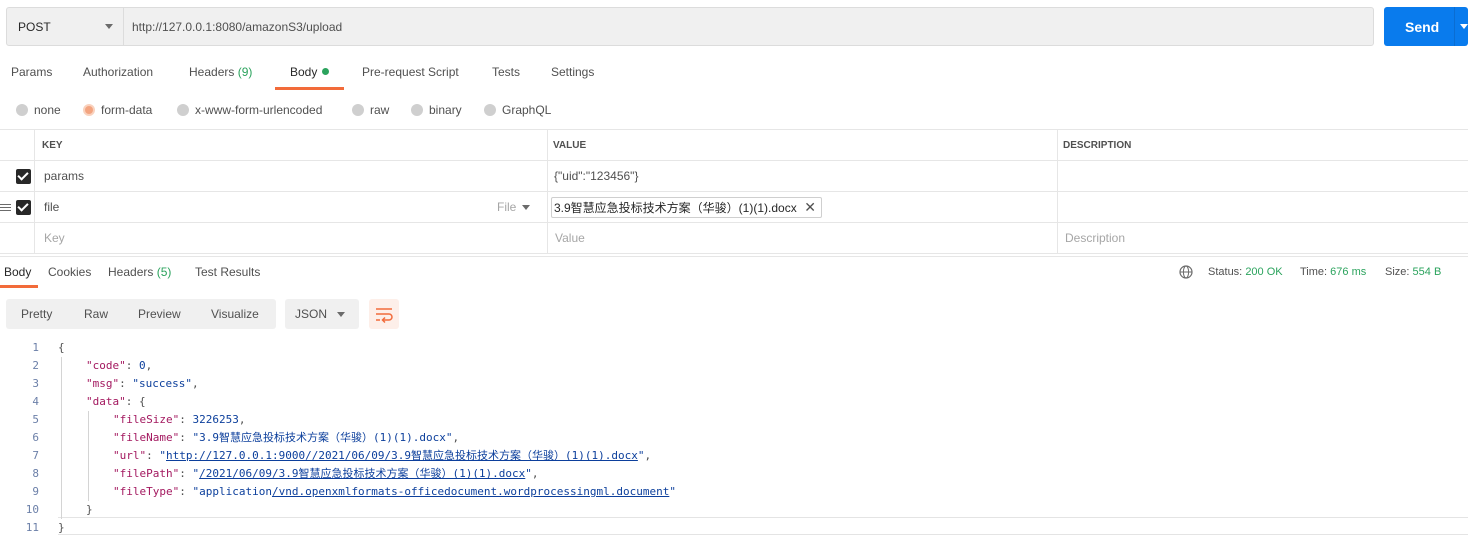 This screenshot has width=1468, height=538. What do you see at coordinates (410, 73) in the screenshot?
I see `tab-prerequest-script: Pre-request Script` at bounding box center [410, 73].